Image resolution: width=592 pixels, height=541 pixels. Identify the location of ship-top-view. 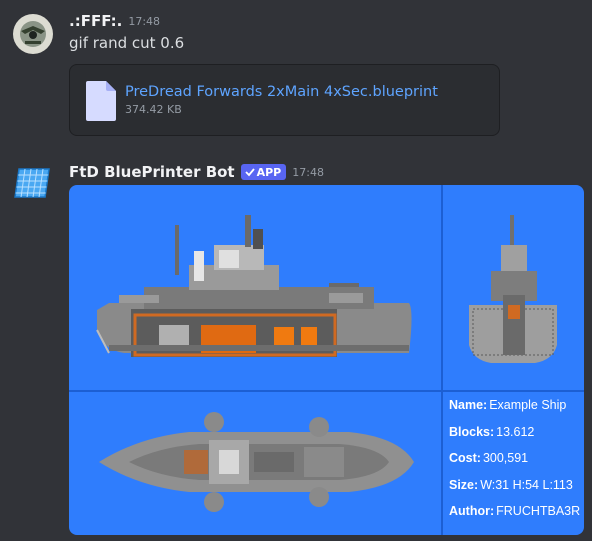
(256, 462).